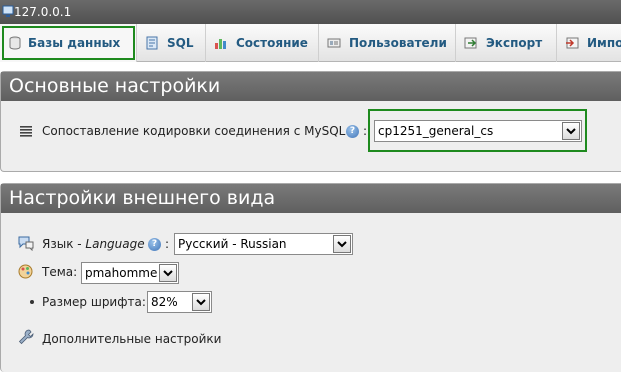 This screenshot has width=621, height=372. What do you see at coordinates (93, 244) in the screenshot?
I see `language-label: Язык - Language` at bounding box center [93, 244].